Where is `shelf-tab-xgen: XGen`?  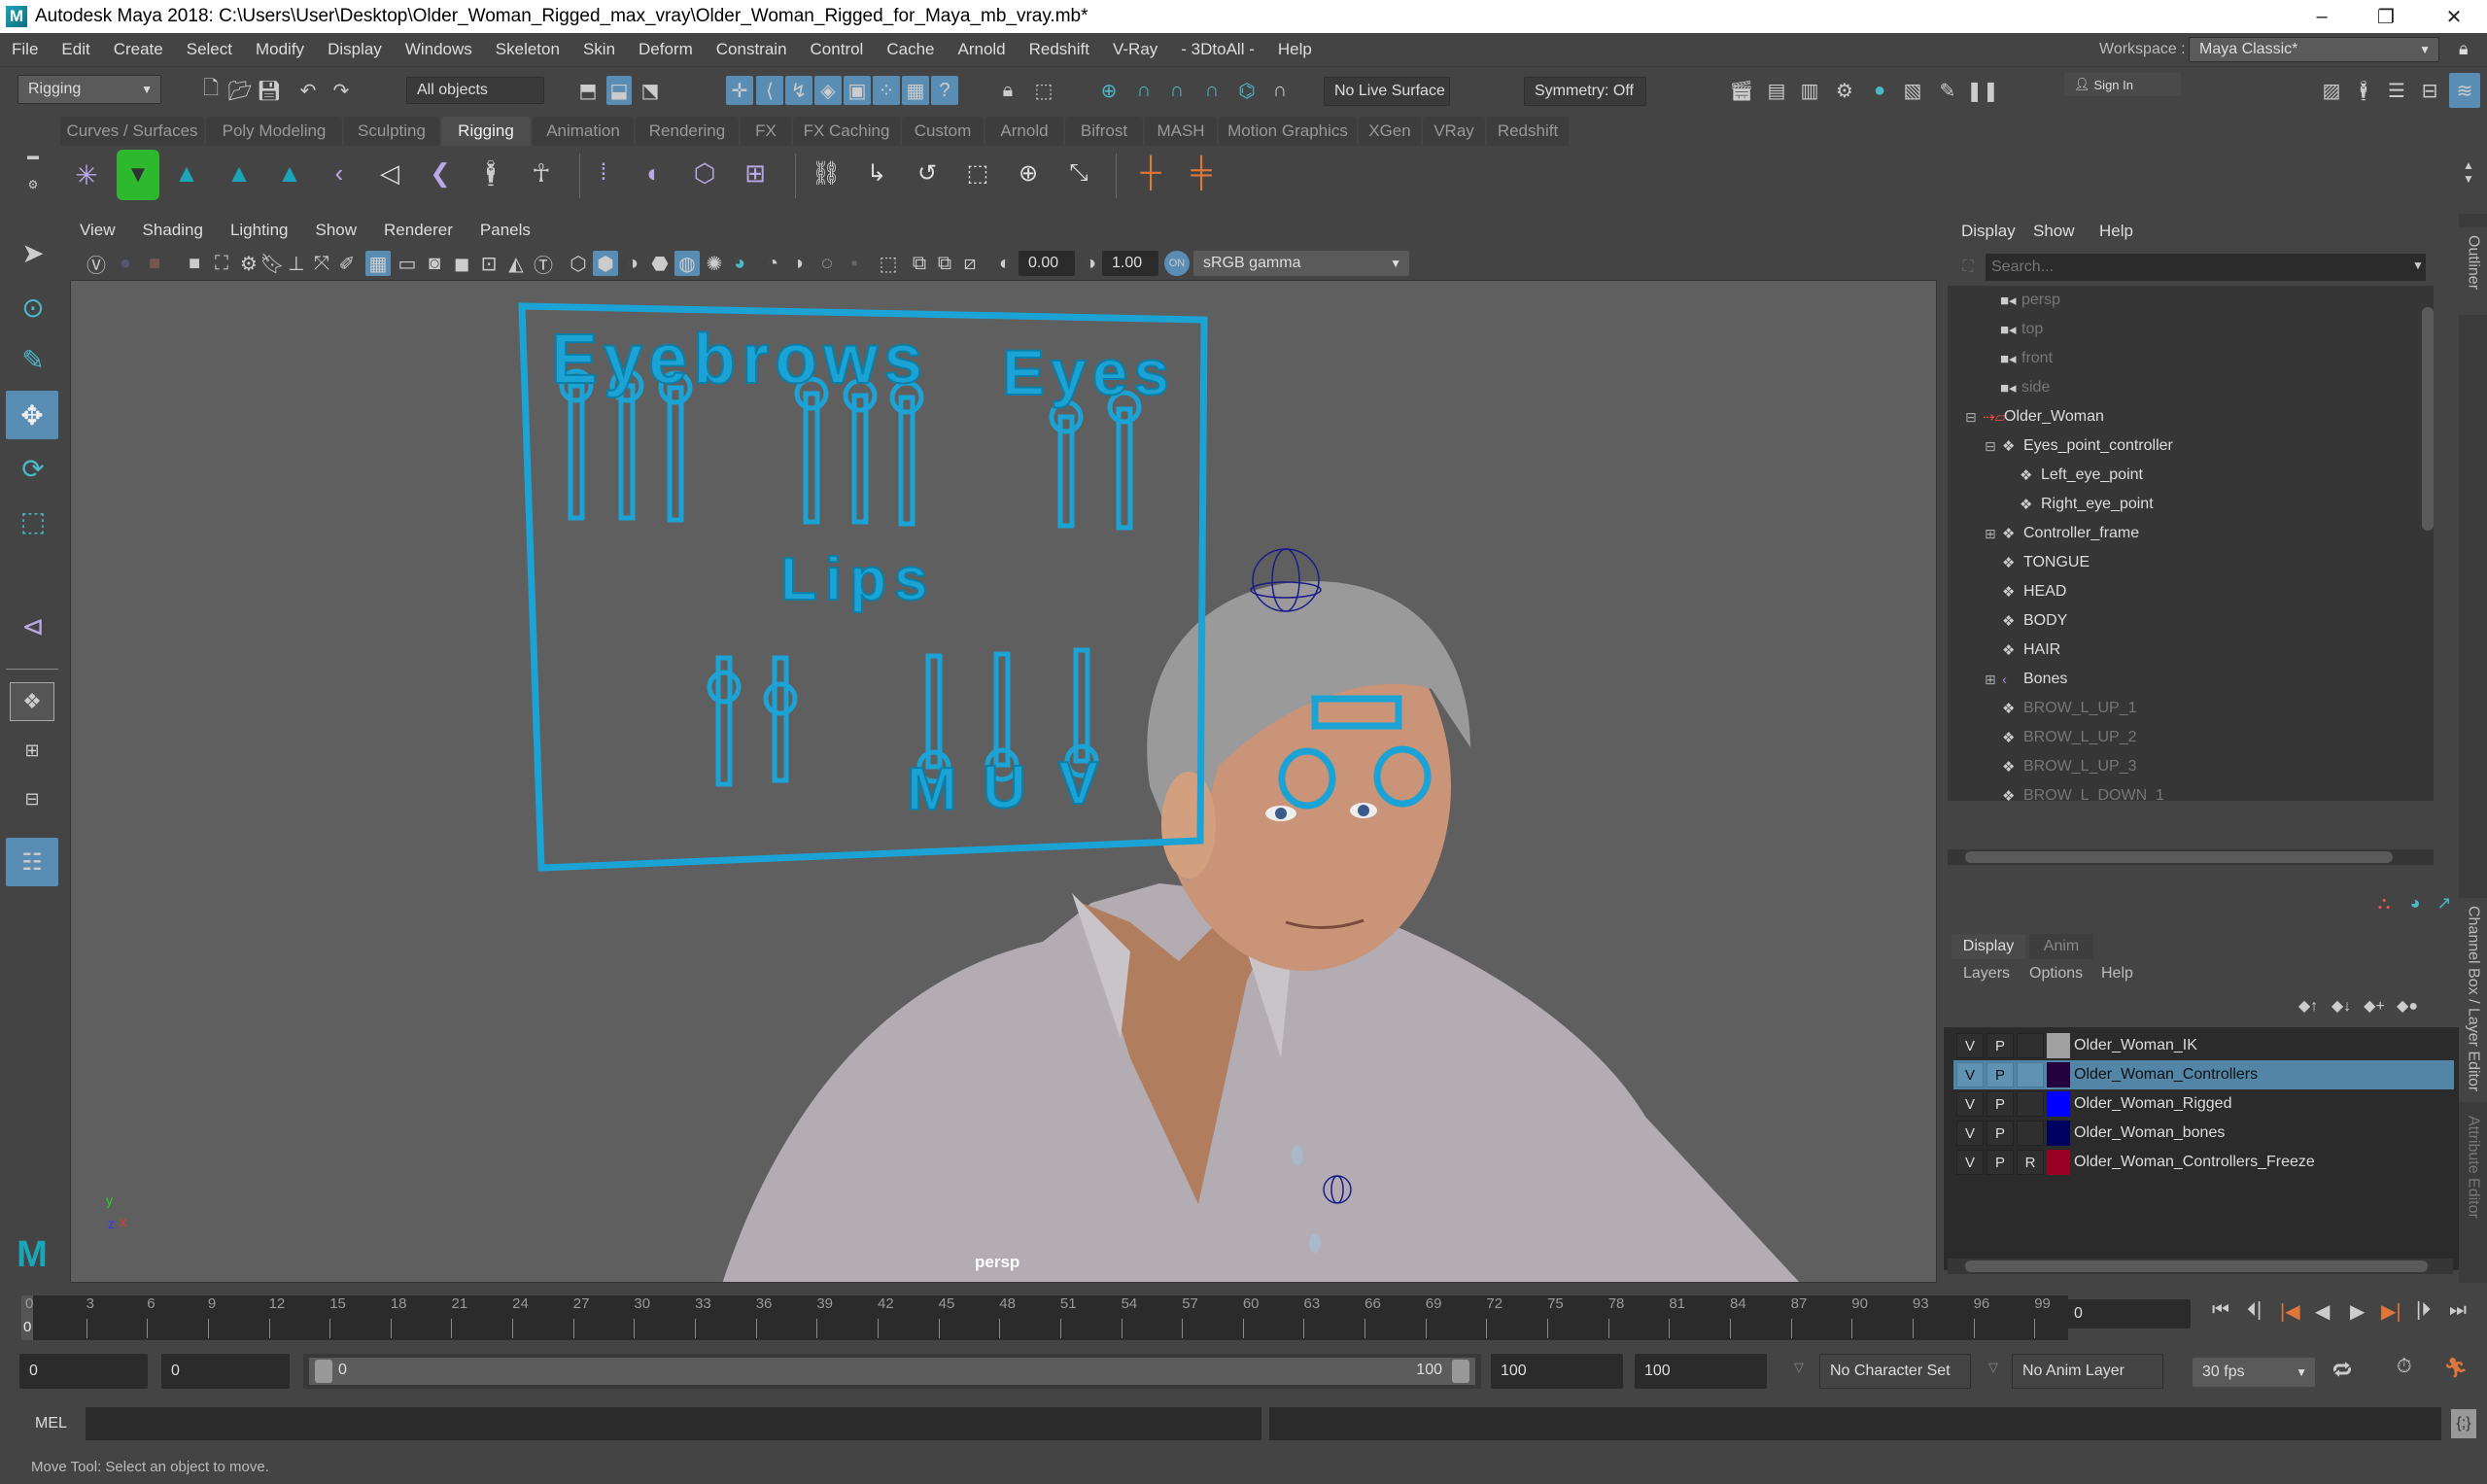 shelf-tab-xgen: XGen is located at coordinates (1390, 131).